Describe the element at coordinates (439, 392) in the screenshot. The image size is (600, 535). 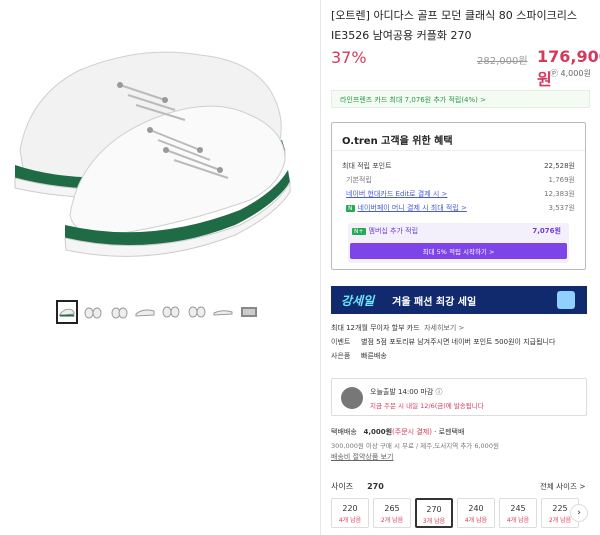
I see `help-icon: ⓘ` at that location.